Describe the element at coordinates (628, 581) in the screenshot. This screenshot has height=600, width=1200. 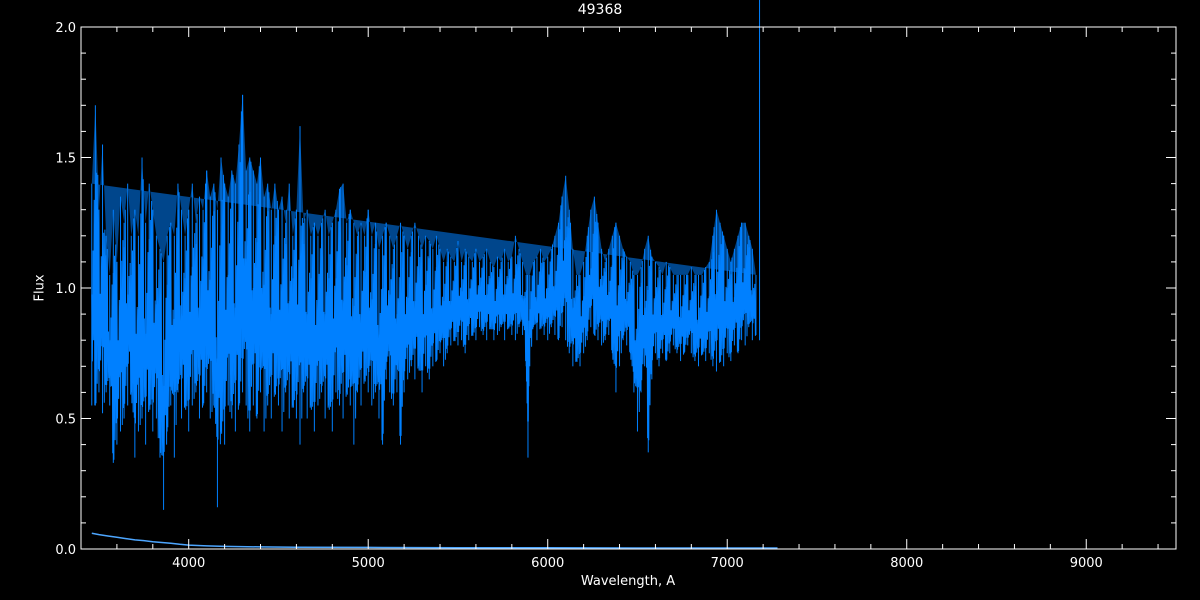
I see `x-axis-label: Wavelength, A` at that location.